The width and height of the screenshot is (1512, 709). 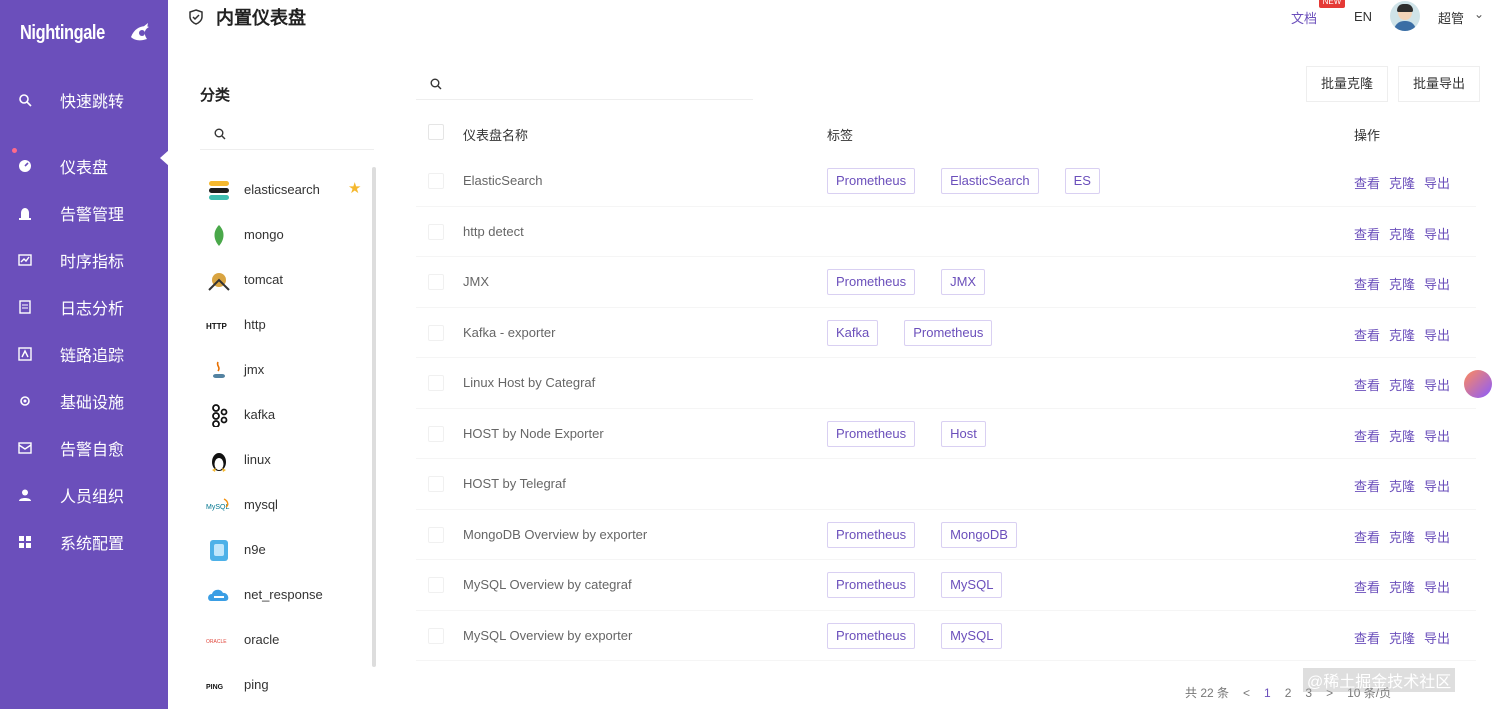 What do you see at coordinates (529, 382) in the screenshot?
I see `dashboard-name: Linux Host by Categraf` at bounding box center [529, 382].